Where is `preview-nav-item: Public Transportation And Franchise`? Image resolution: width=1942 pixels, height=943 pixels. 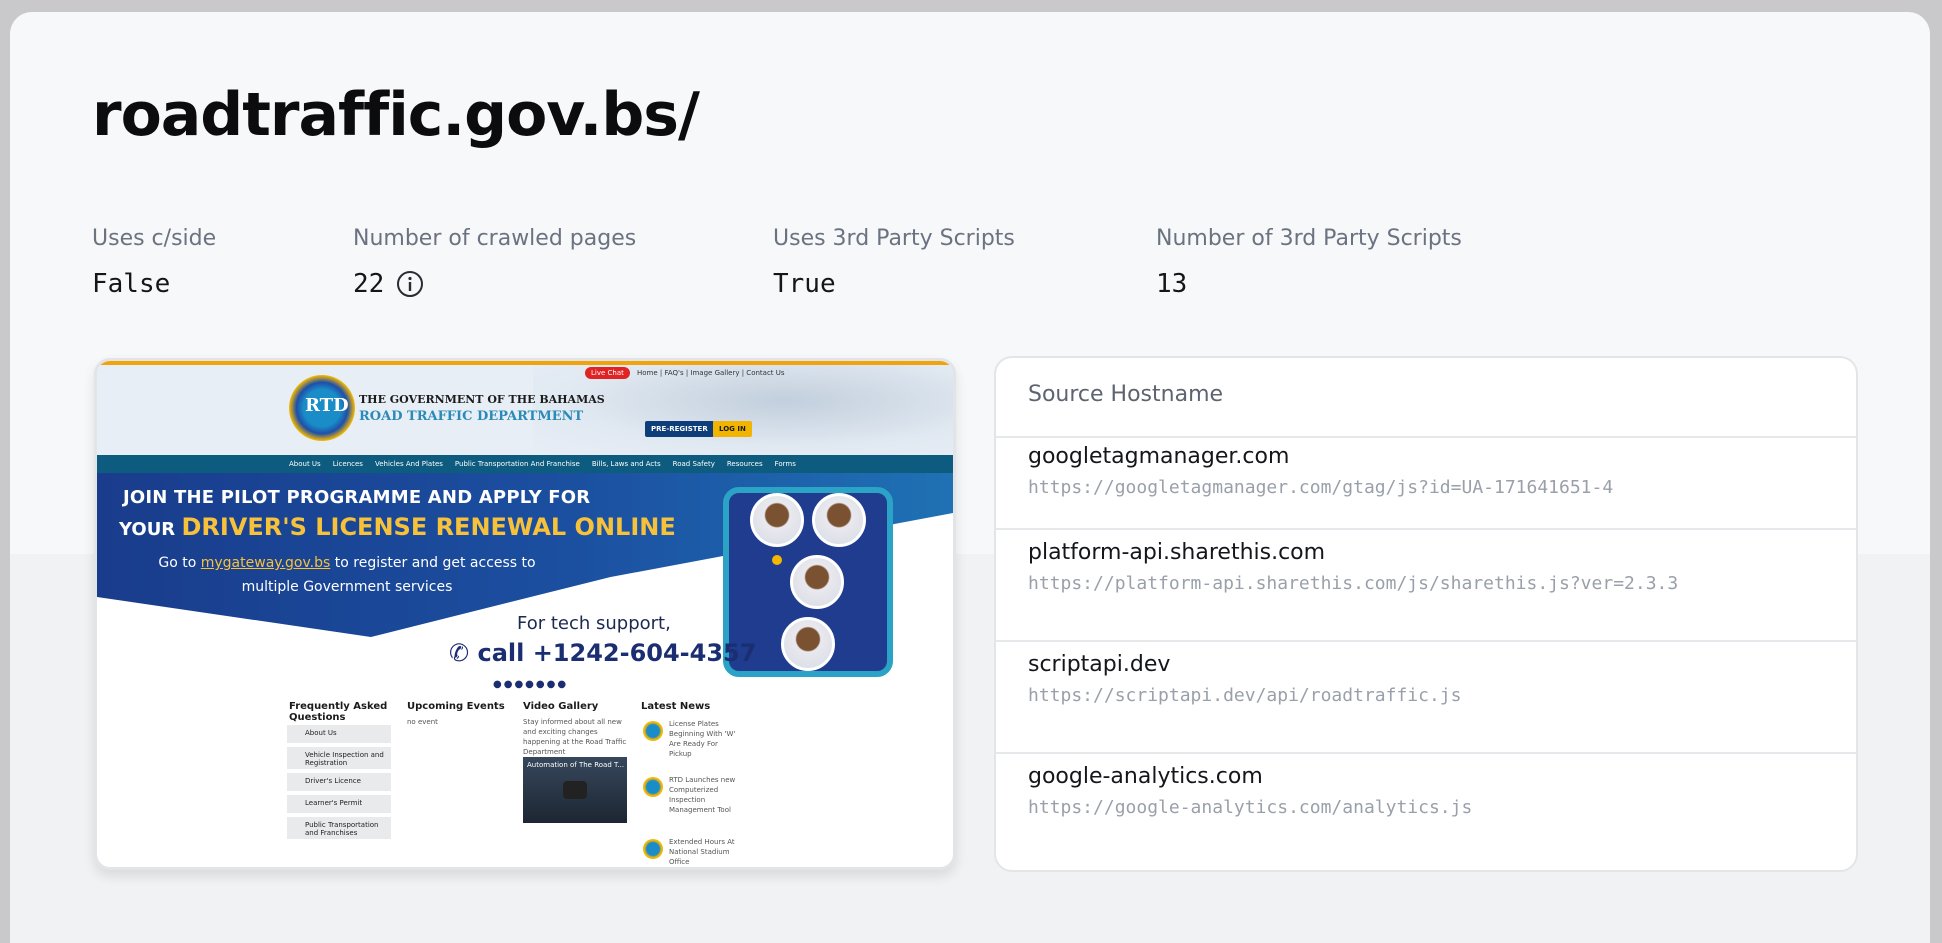 preview-nav-item: Public Transportation And Franchise is located at coordinates (517, 464).